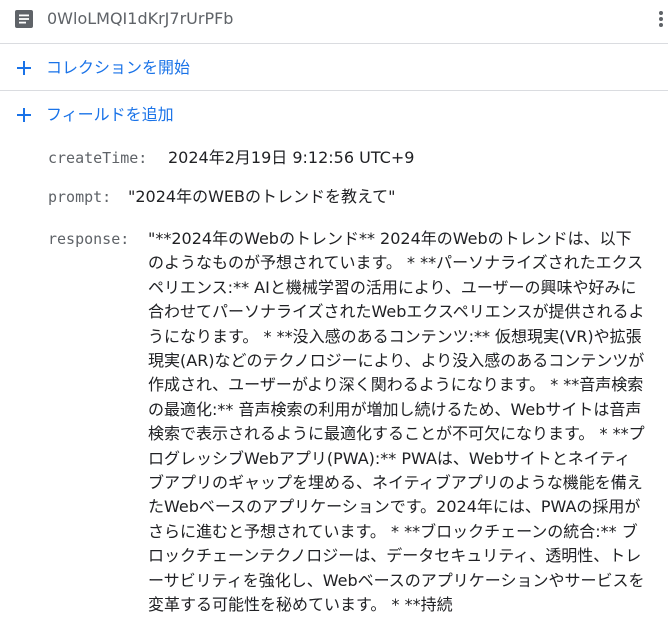 This screenshot has height=643, width=668. Describe the element at coordinates (140, 18) in the screenshot. I see `document-id: 0WloLMQI1dKrJ7rUrPFb` at that location.